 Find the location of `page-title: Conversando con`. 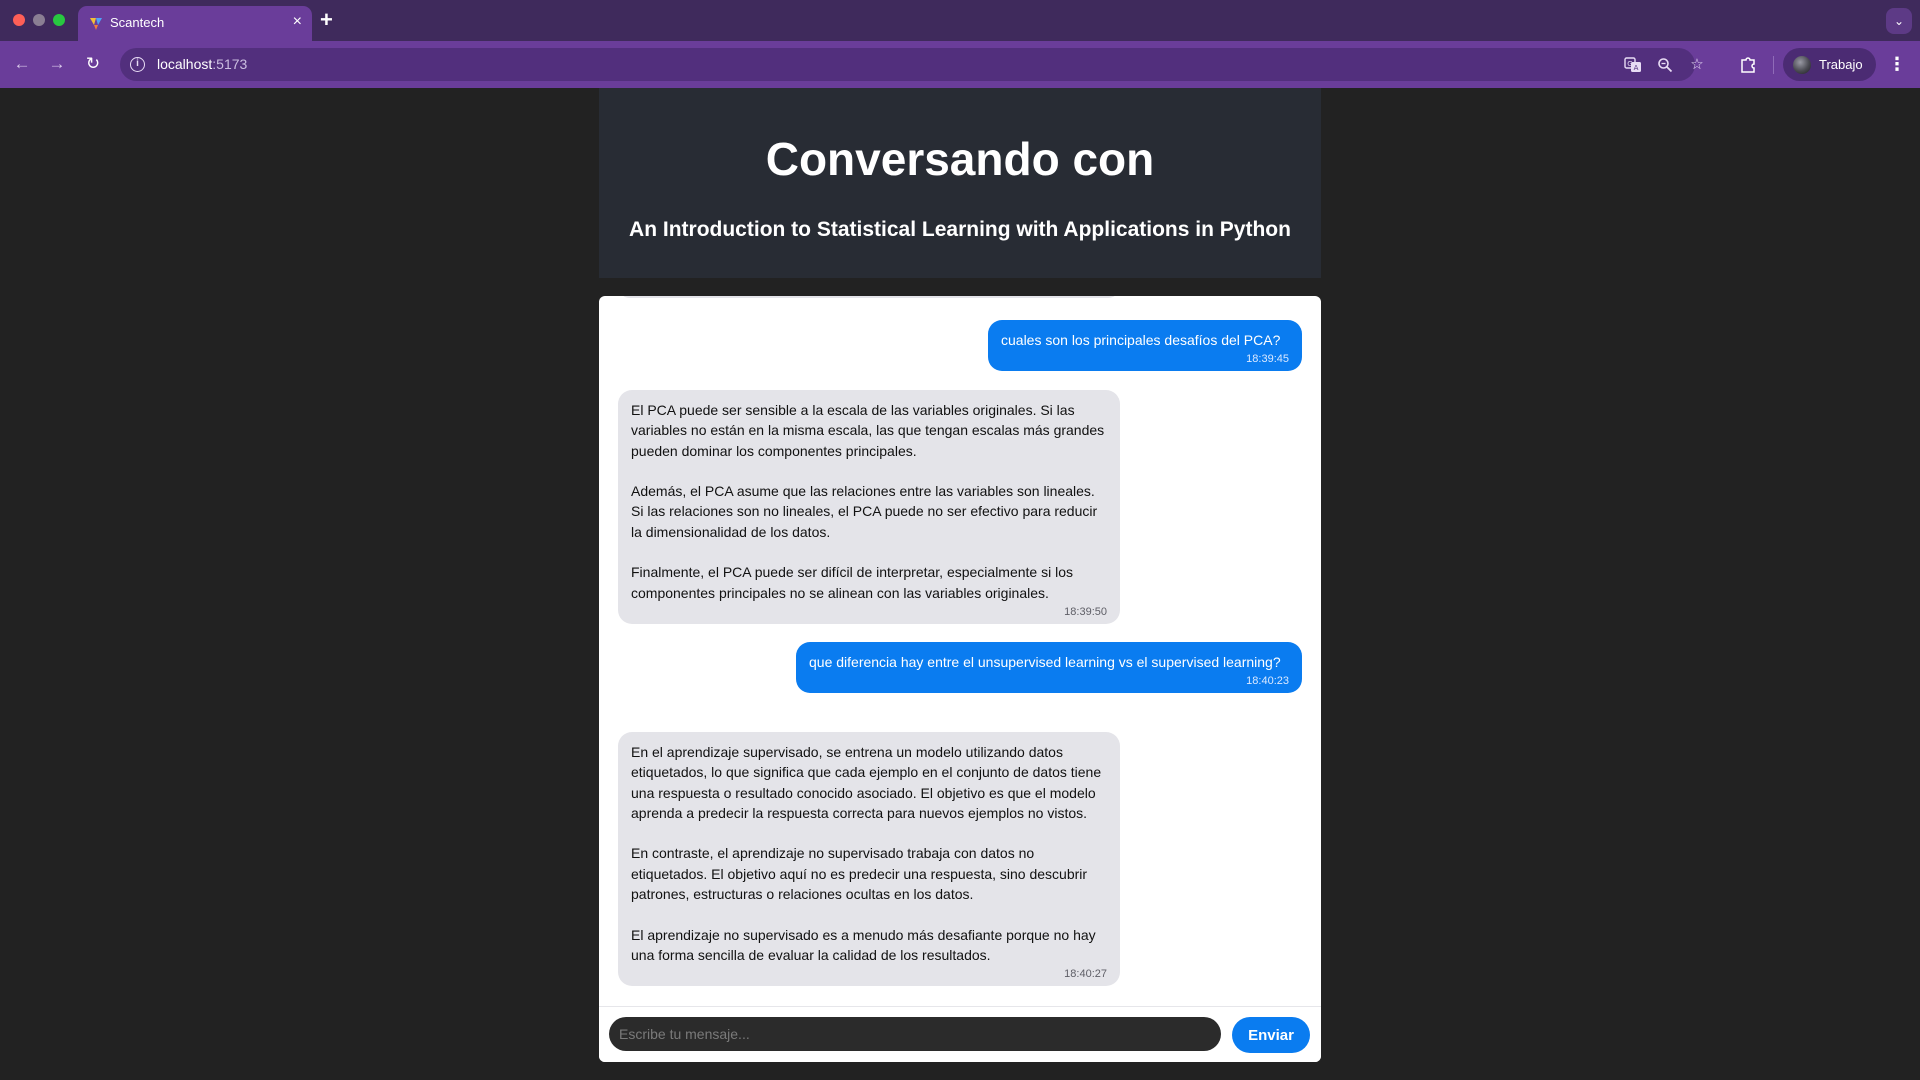

page-title: Conversando con is located at coordinates (960, 159).